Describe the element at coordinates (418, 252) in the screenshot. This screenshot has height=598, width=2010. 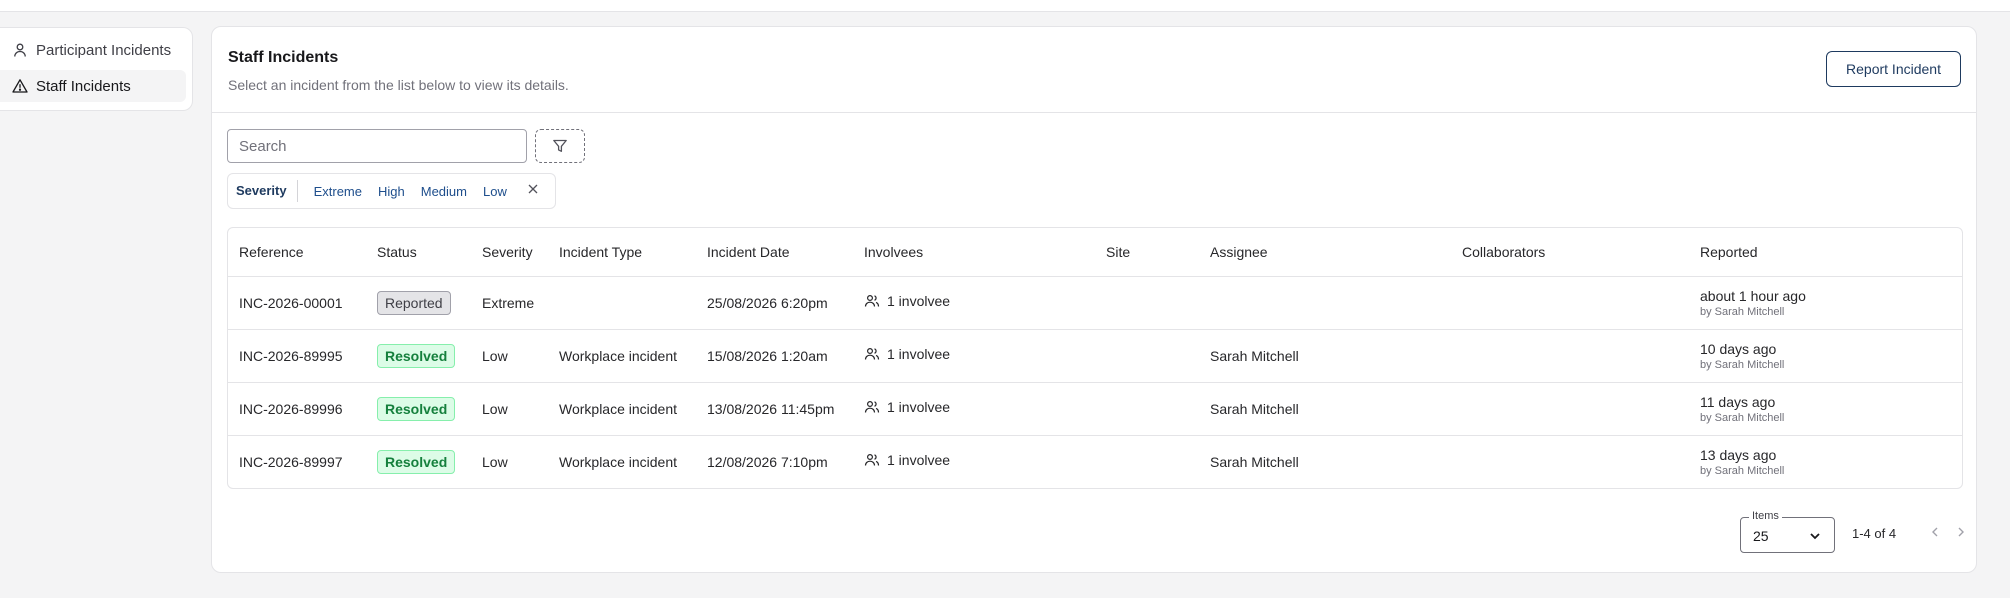
I see `column-header-status: Status` at that location.